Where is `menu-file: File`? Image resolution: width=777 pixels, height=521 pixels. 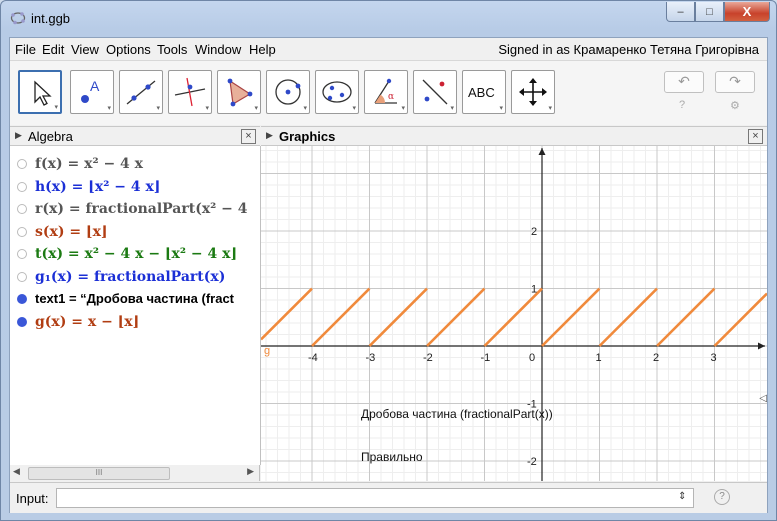
menu-file: File is located at coordinates (25, 49).